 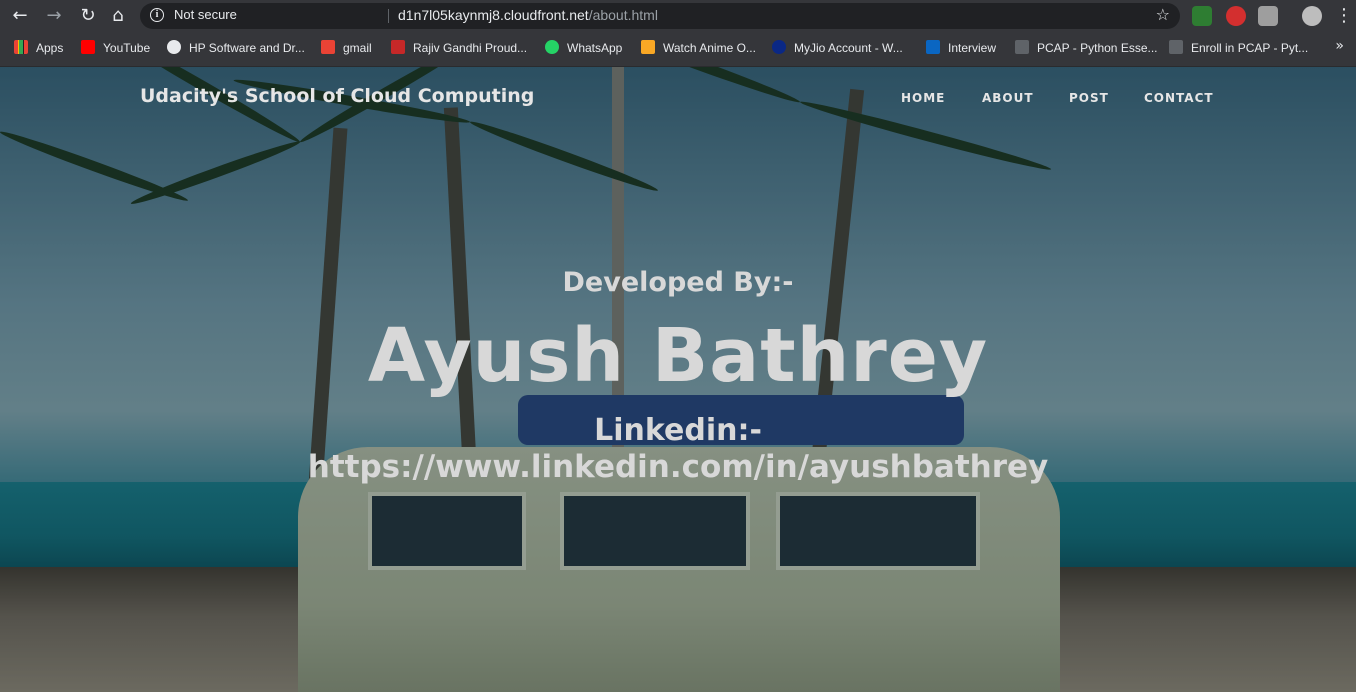 I want to click on bookmark-apps: Apps, so click(x=38, y=49).